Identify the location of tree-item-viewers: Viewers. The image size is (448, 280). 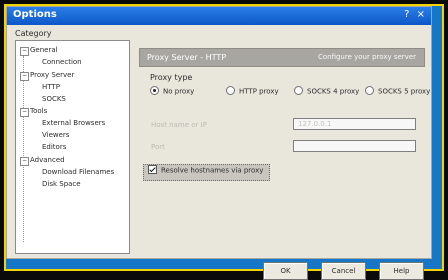
(55, 135).